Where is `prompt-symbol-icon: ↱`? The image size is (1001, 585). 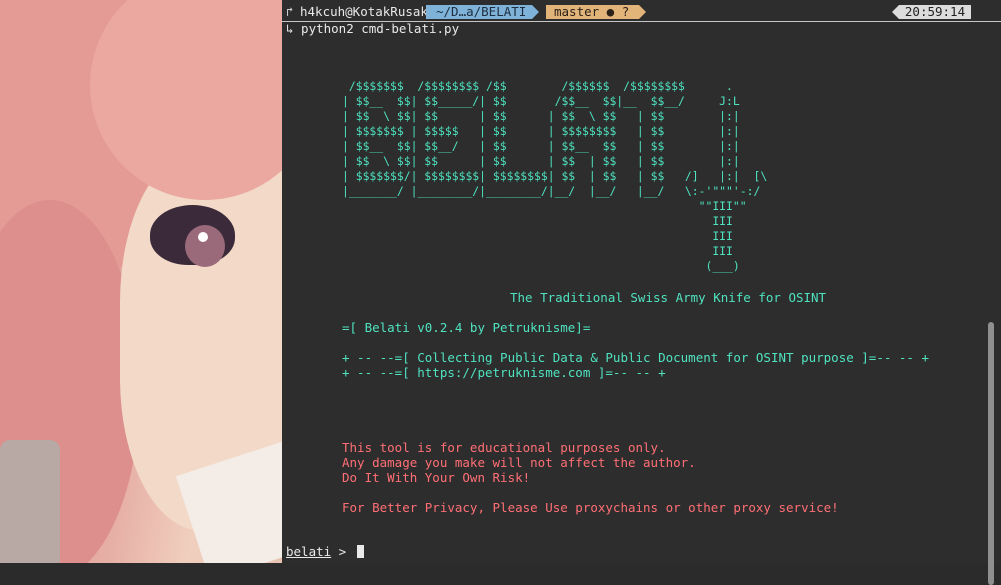 prompt-symbol-icon: ↱ is located at coordinates (290, 11).